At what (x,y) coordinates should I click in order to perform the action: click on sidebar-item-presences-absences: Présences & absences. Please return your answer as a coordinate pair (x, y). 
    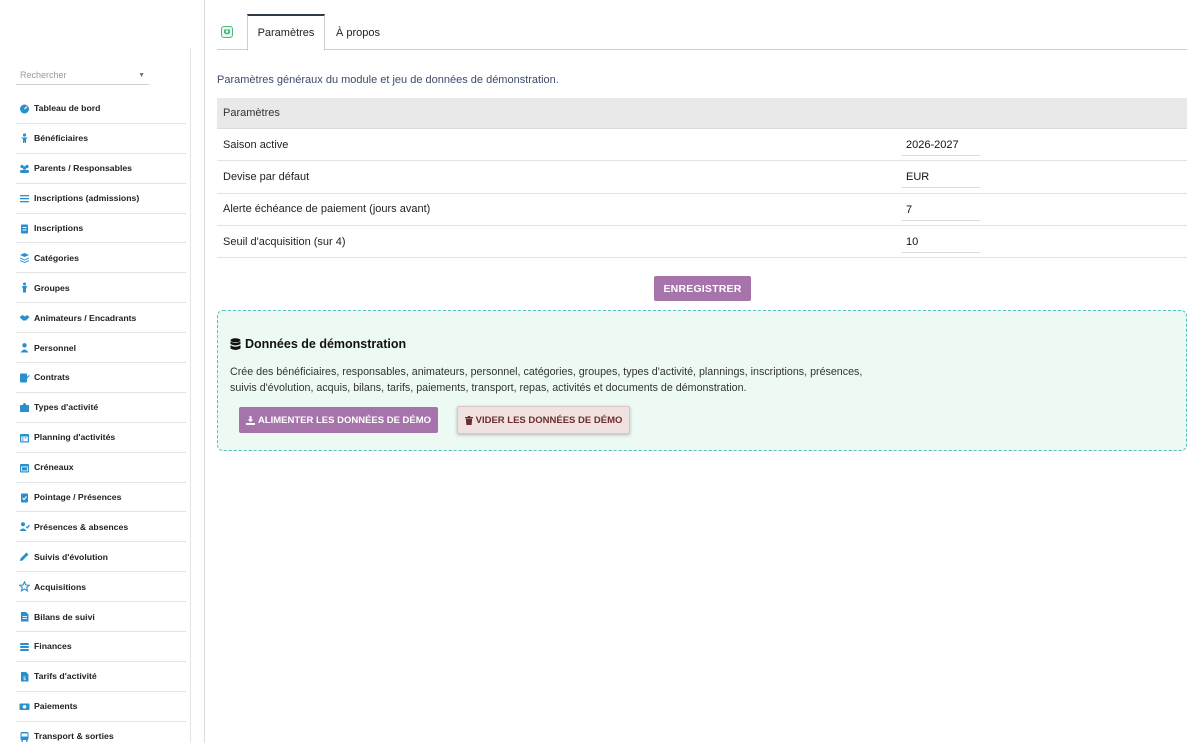
    Looking at the image, I should click on (101, 527).